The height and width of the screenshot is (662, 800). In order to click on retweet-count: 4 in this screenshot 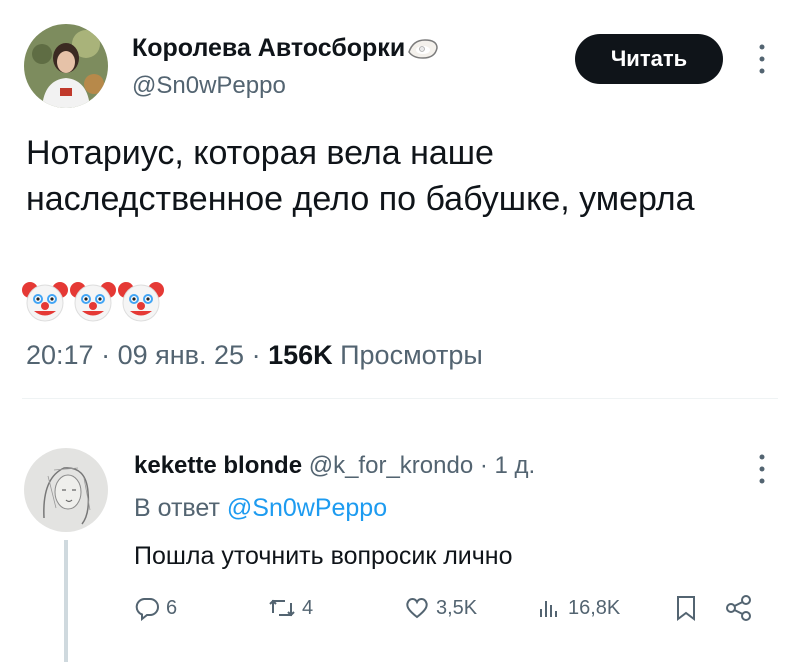, I will do `click(308, 607)`.